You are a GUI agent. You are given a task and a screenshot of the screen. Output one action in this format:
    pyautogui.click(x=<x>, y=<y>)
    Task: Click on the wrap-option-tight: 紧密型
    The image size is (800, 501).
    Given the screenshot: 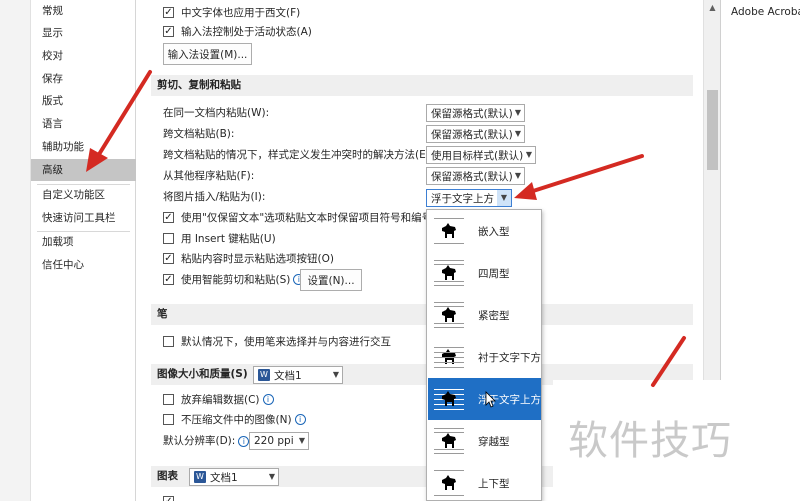 What is the action you would take?
    pyautogui.click(x=484, y=315)
    